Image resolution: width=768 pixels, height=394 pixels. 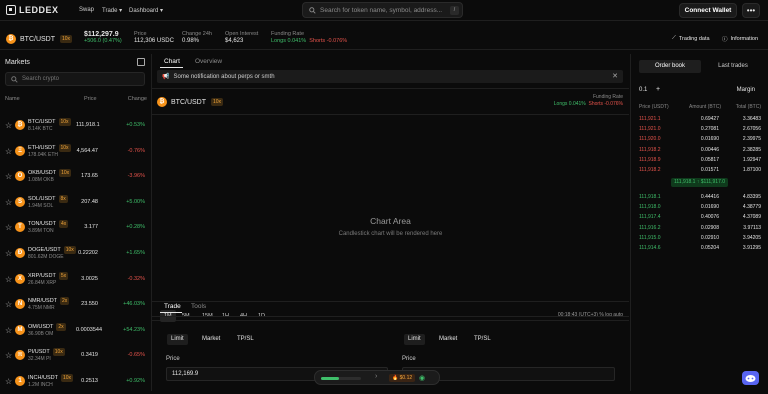 I want to click on markets-search-input: Search crypto, so click(x=75, y=79).